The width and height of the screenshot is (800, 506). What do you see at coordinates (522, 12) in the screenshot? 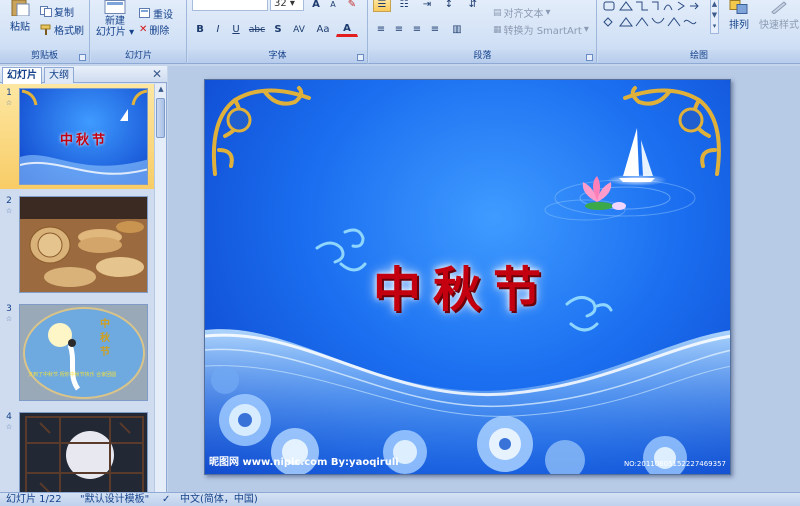
I see `align-text-button: ▤ 对齐文本 ▾` at bounding box center [522, 12].